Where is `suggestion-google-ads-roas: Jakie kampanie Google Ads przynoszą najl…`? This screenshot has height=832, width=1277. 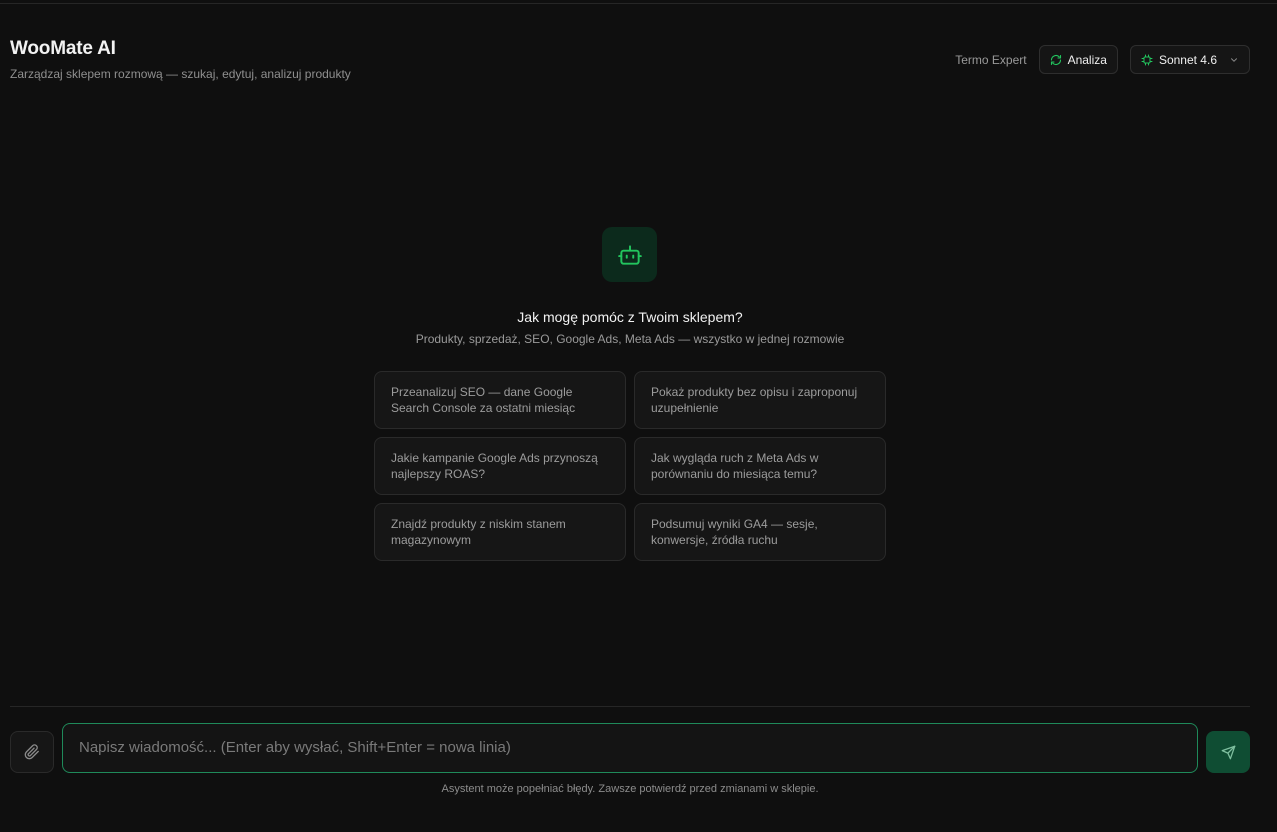
suggestion-google-ads-roas: Jakie kampanie Google Ads przynoszą najl… is located at coordinates (500, 466).